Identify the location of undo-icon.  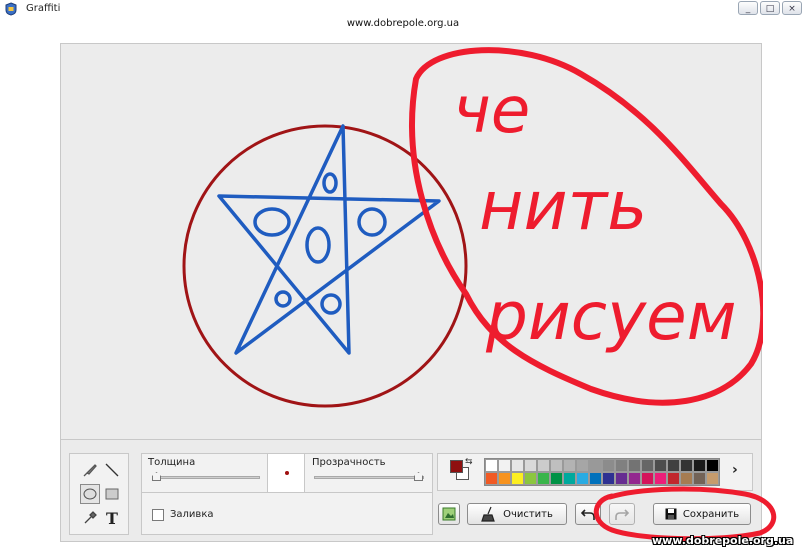
(588, 514).